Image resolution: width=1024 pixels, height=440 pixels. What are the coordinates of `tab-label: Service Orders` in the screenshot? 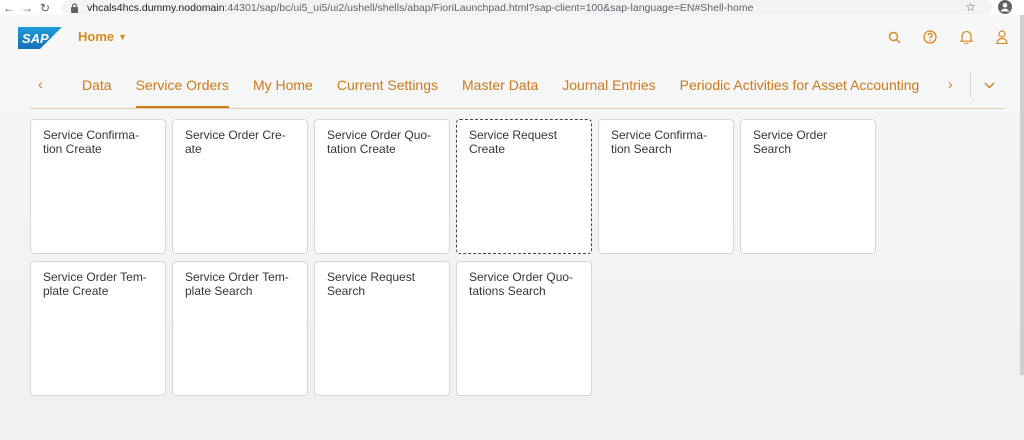 It's located at (182, 85).